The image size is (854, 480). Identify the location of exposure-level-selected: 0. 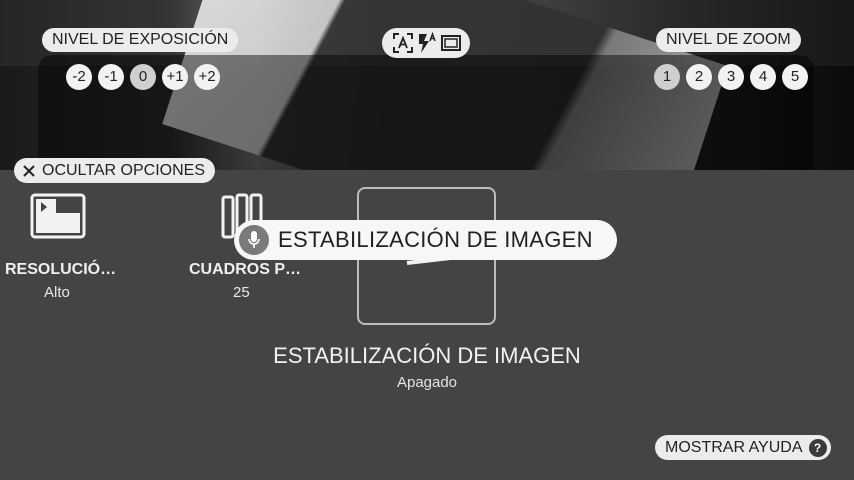
(143, 77).